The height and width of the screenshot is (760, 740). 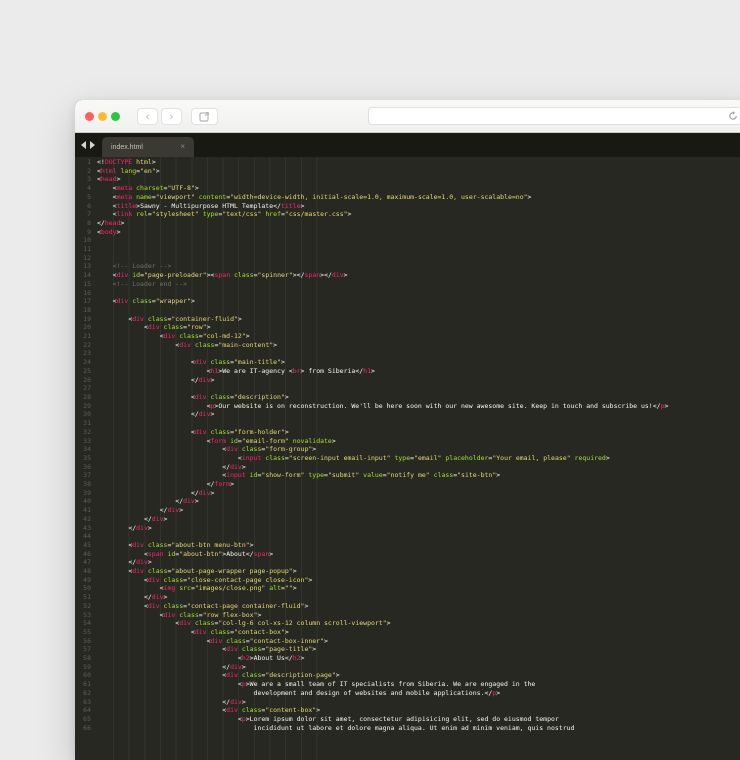 What do you see at coordinates (407, 380) in the screenshot?
I see `code-line: 26 </div>` at bounding box center [407, 380].